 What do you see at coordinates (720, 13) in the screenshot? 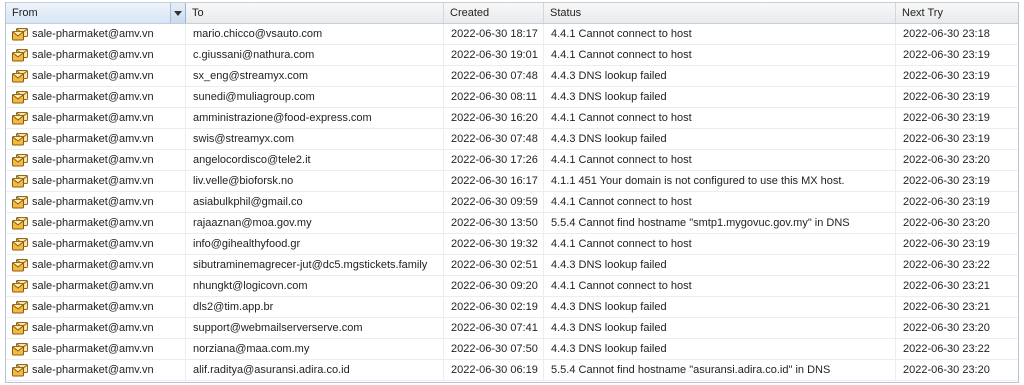
I see `column-header-status: Status` at bounding box center [720, 13].